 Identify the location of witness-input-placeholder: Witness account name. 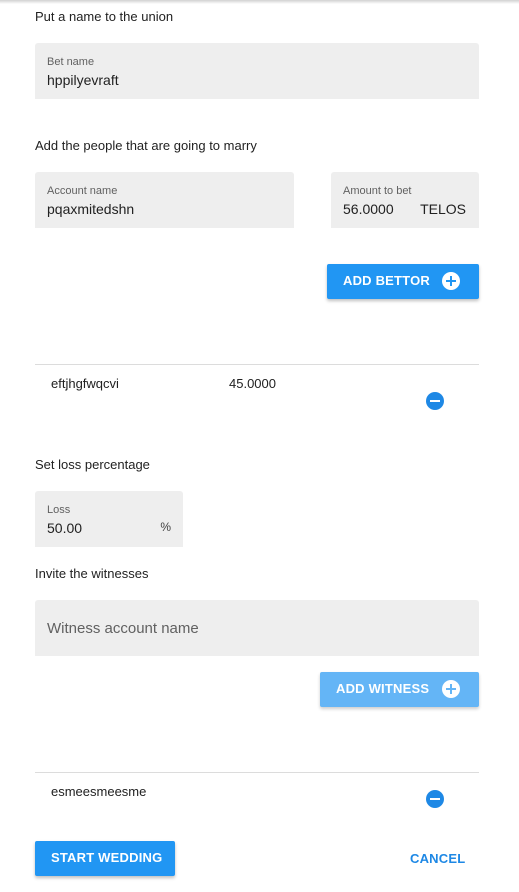
(123, 628).